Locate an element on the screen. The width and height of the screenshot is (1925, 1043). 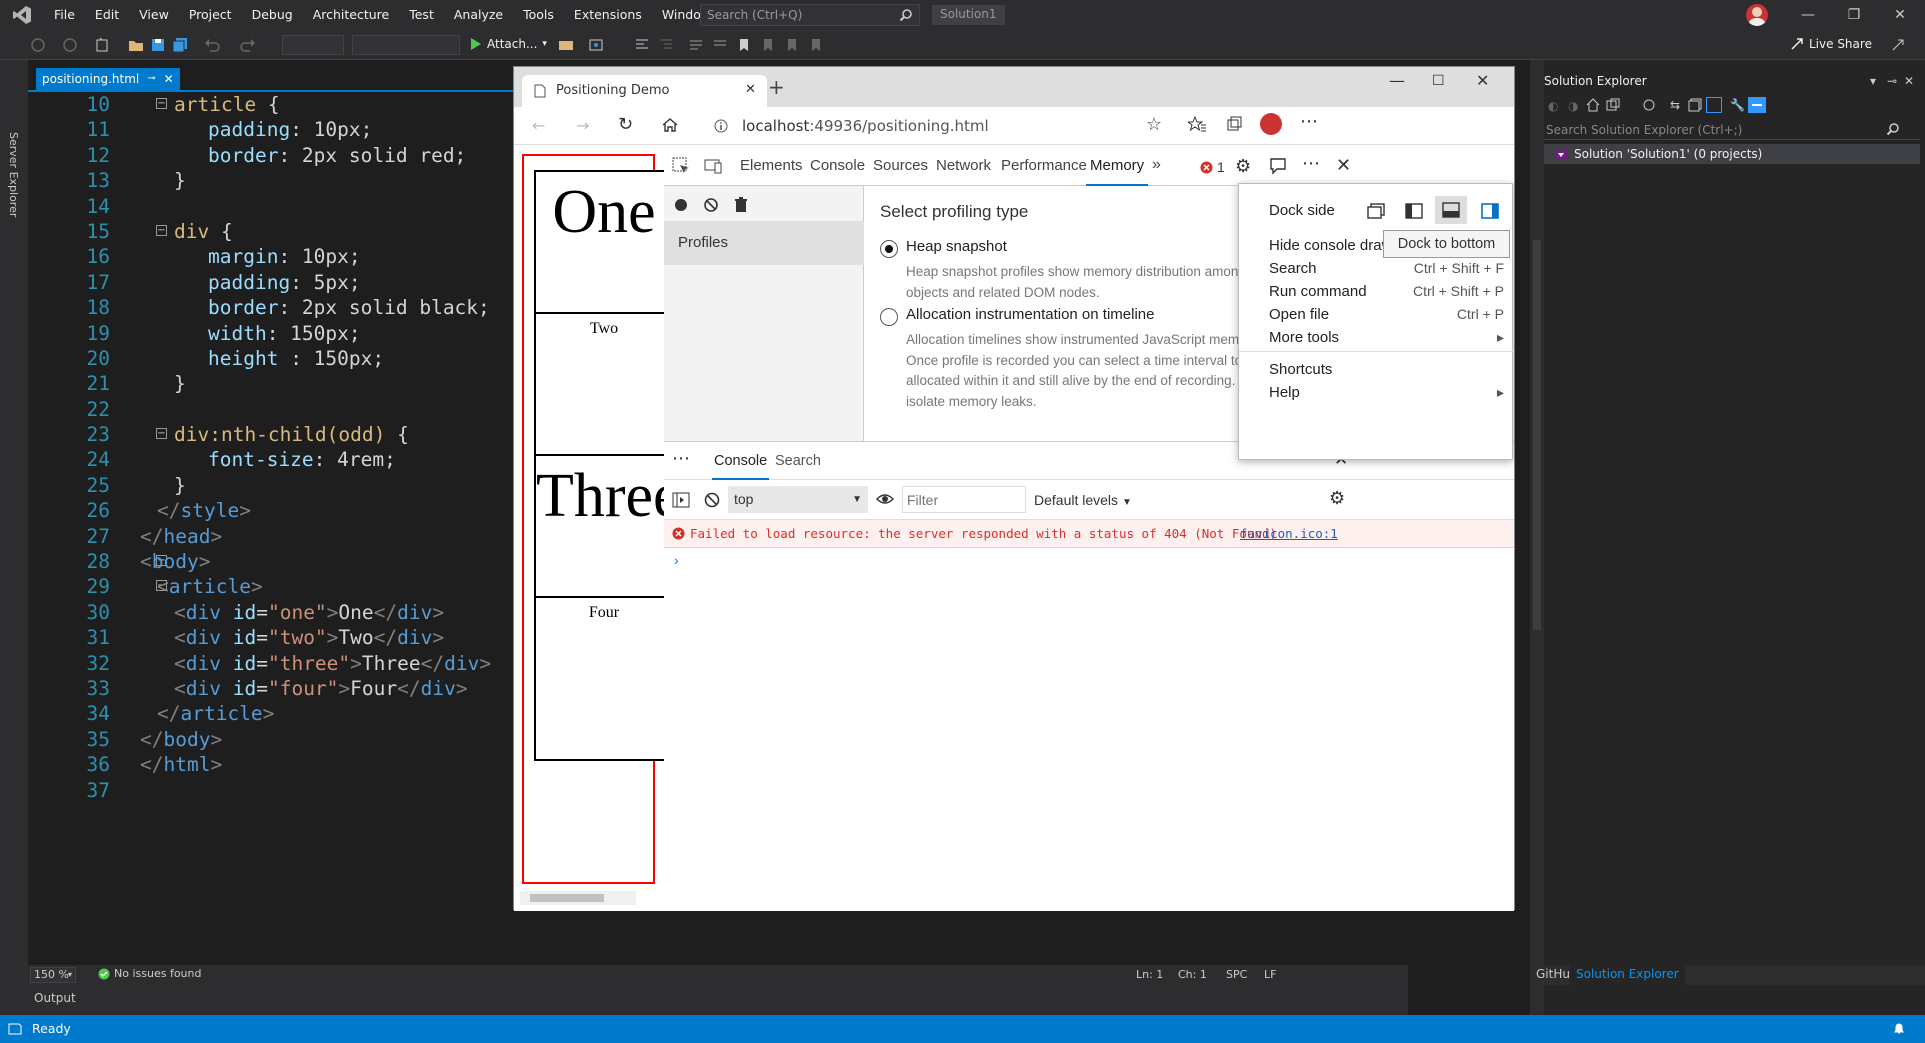
code-line: 20 height : 150px; is located at coordinates (270, 358).